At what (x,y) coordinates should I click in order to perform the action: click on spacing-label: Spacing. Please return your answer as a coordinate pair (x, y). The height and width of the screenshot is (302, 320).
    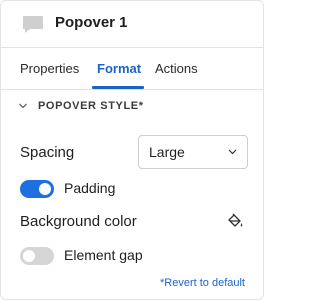
    Looking at the image, I should click on (47, 152).